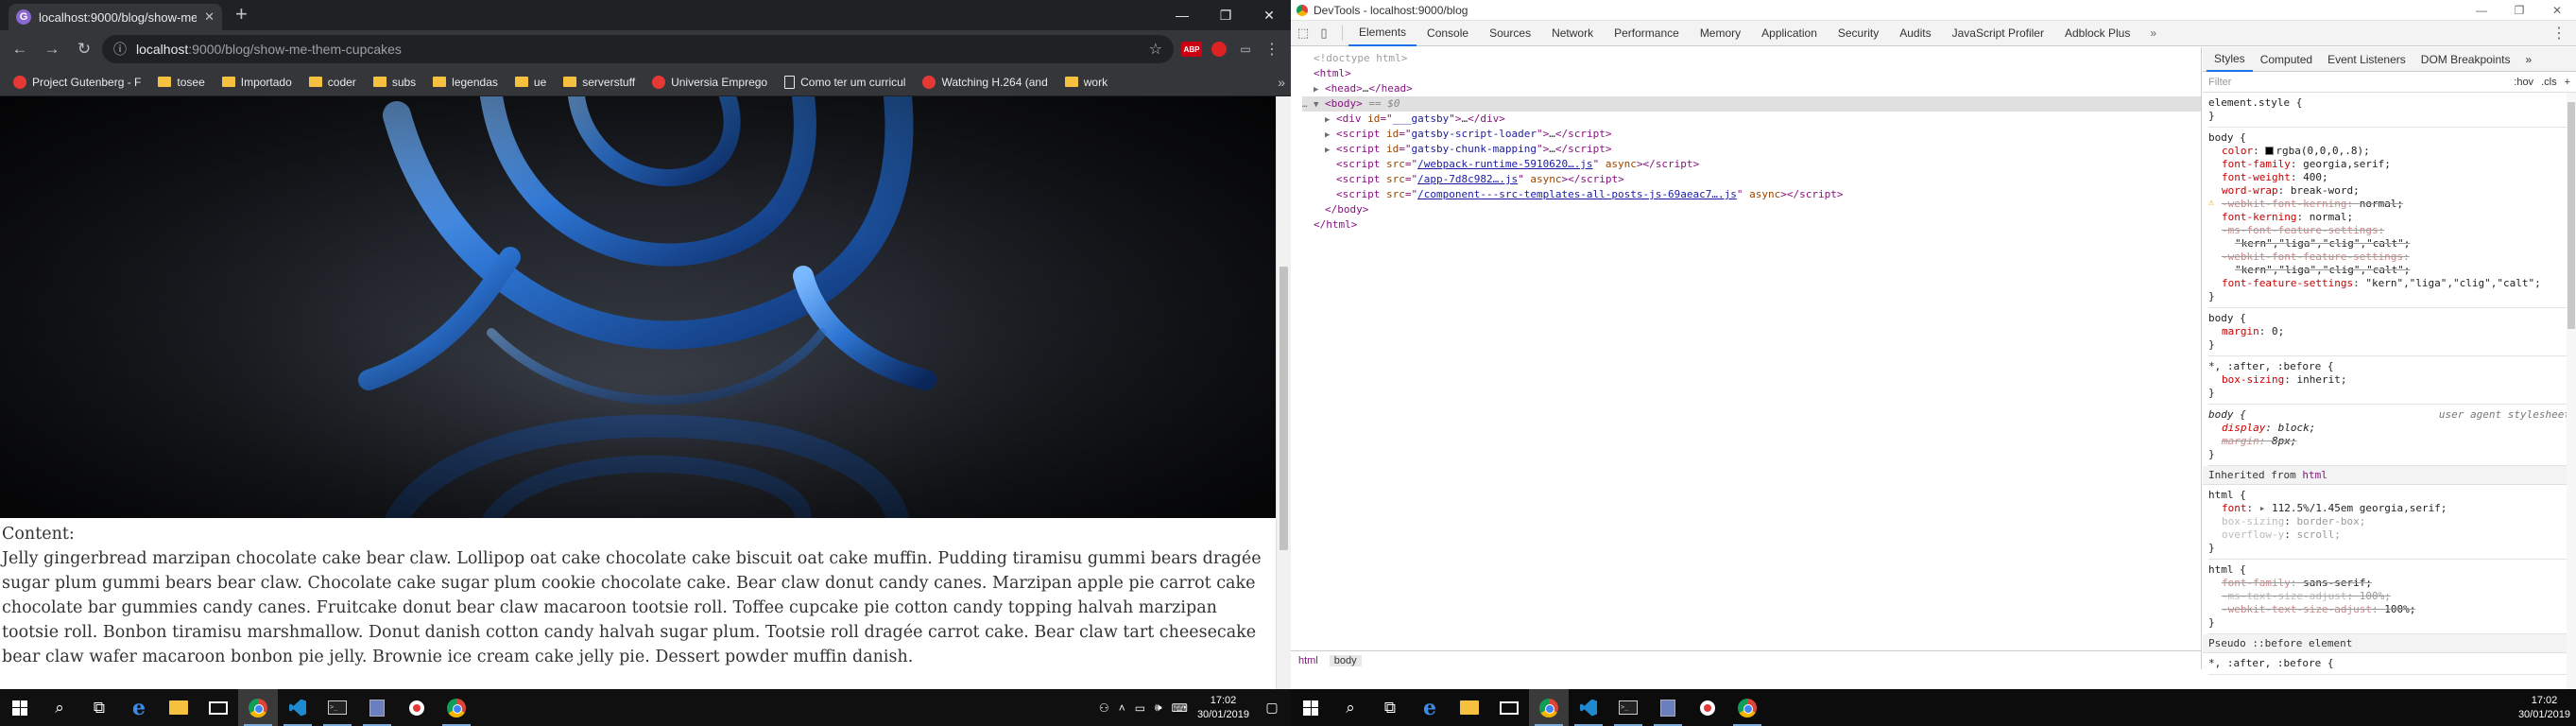 This screenshot has width=2576, height=726. Describe the element at coordinates (2523, 83) in the screenshot. I see `hover-state-button: :hov` at that location.